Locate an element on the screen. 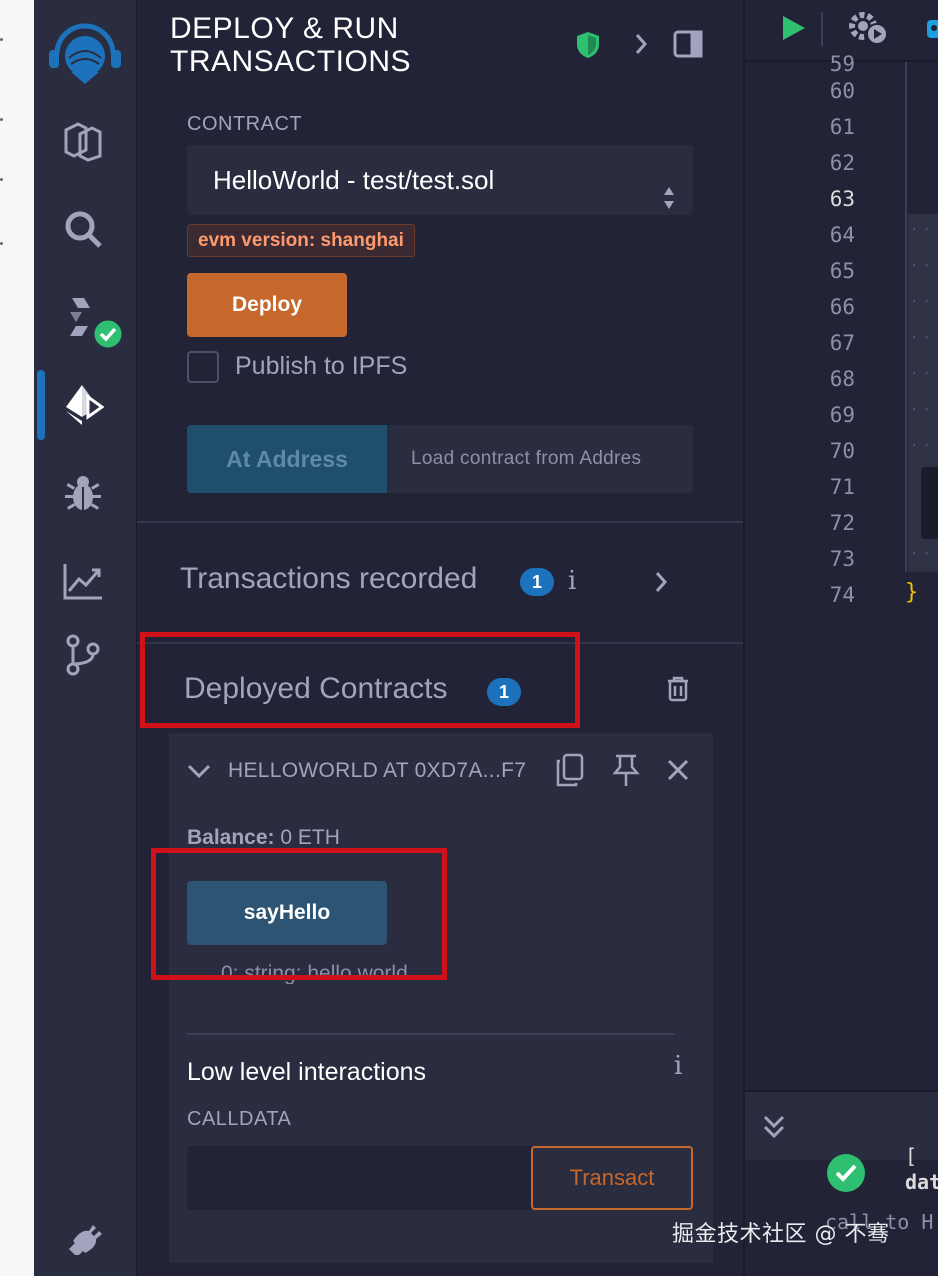 The image size is (938, 1276). line-number-current: 63 is located at coordinates (842, 199).